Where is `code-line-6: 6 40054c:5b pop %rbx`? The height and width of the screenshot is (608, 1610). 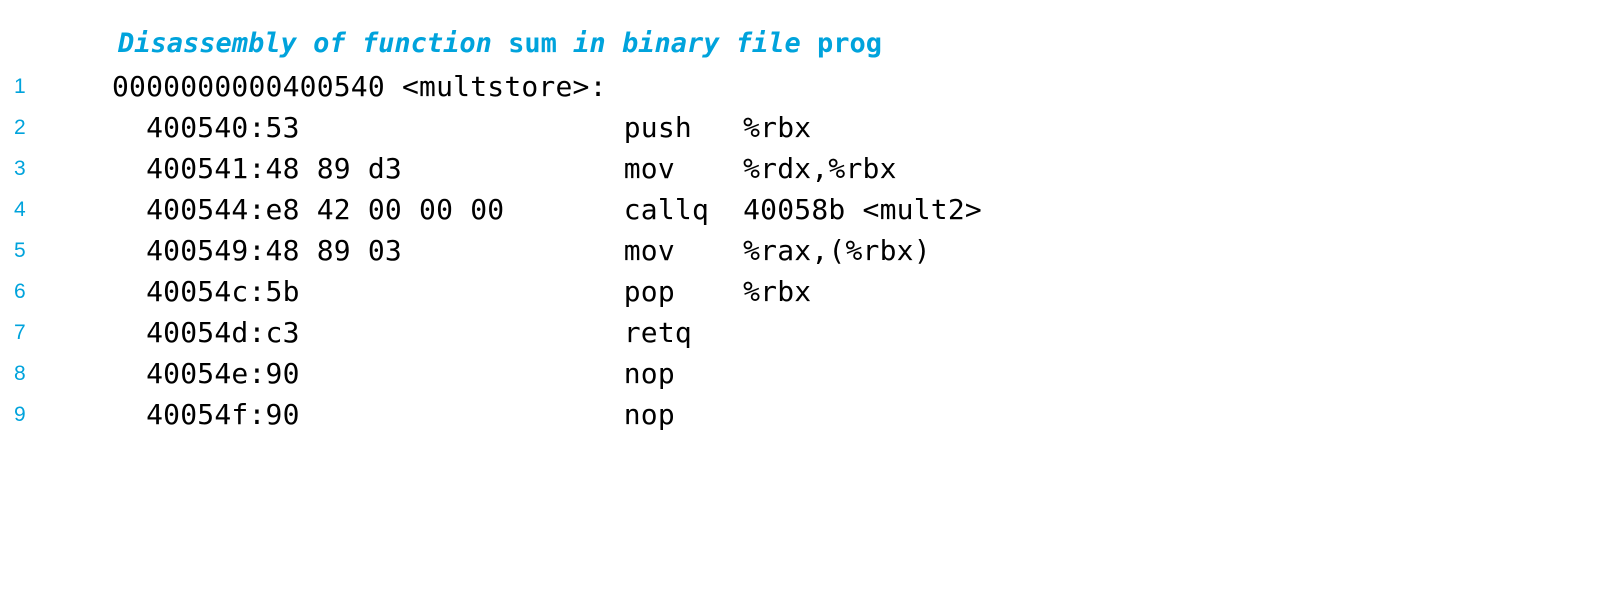 code-line-6: 6 40054c:5b pop %rbx is located at coordinates (805, 295).